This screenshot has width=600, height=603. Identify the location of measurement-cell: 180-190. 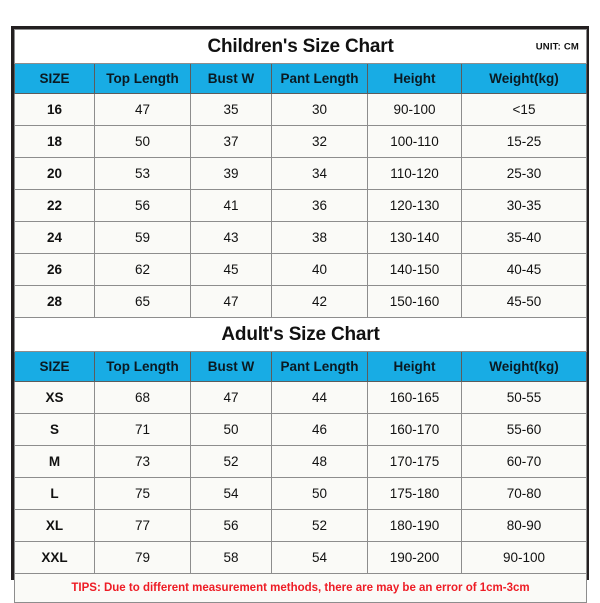
(414, 525).